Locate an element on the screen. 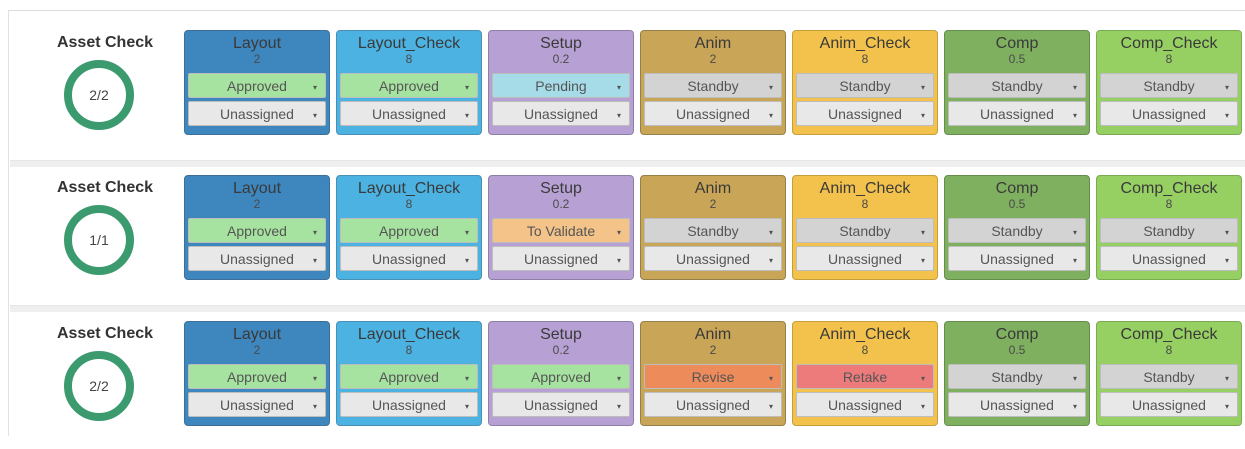  task-card-header: Setup 0.2 is located at coordinates (561, 197).